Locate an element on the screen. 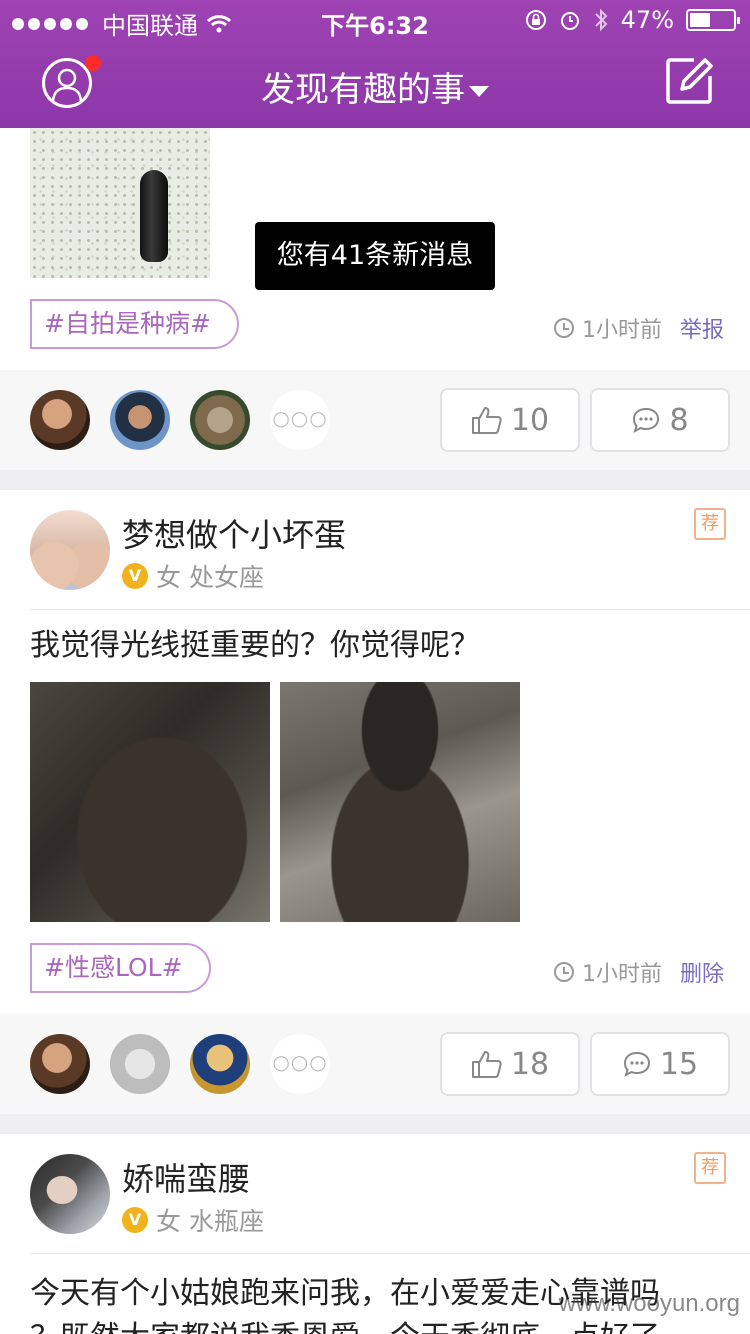  bluetooth-icon is located at coordinates (601, 20).